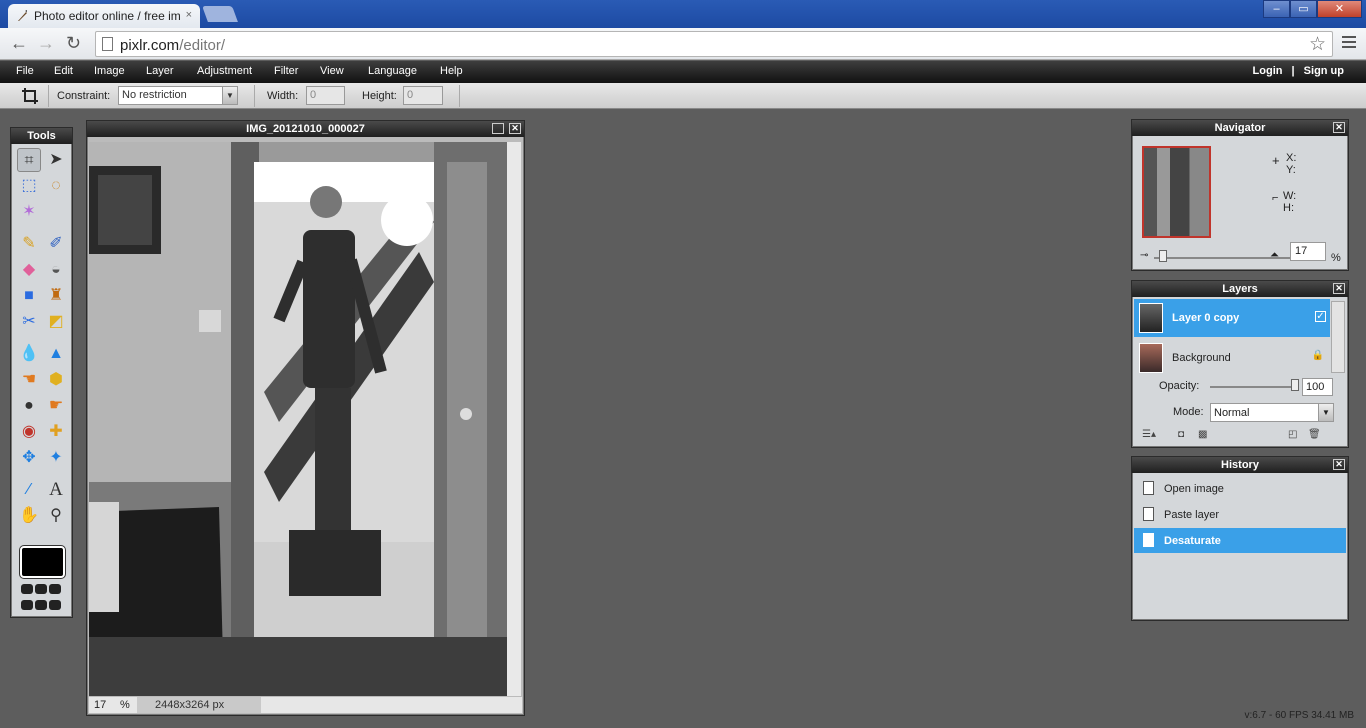 This screenshot has width=1366, height=728. I want to click on maximize-icon, so click(498, 128).